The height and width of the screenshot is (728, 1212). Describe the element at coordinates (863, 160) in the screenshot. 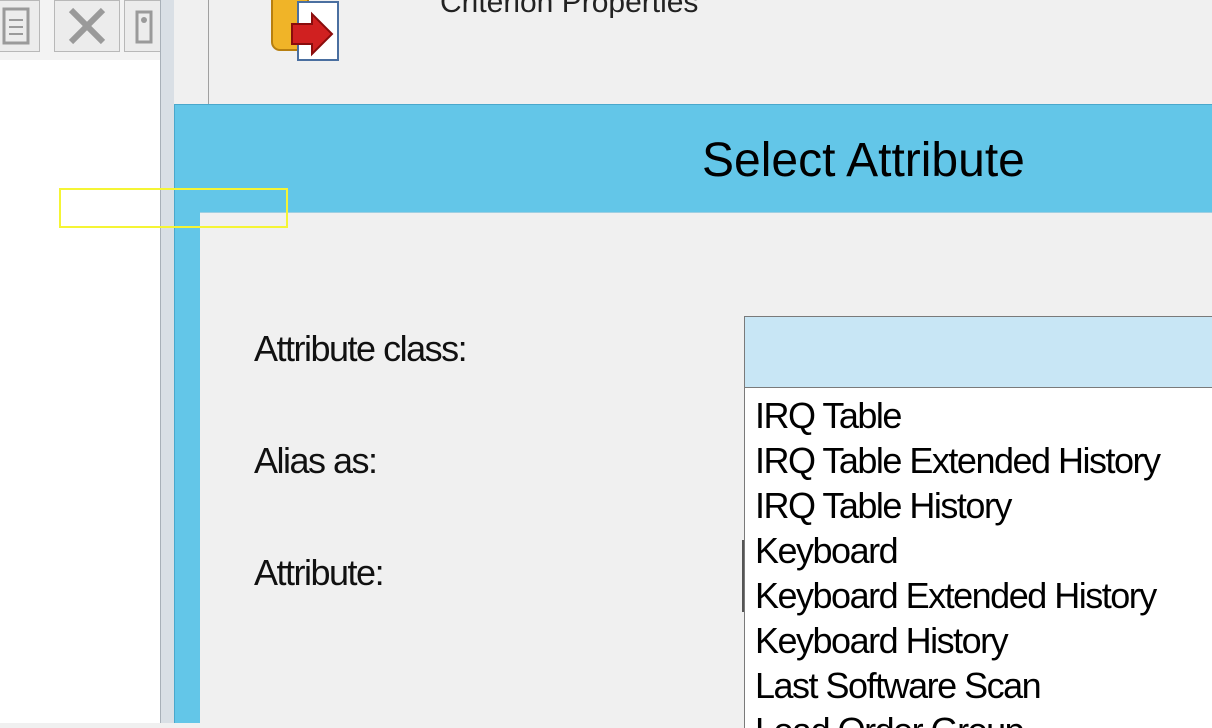

I see `dialog-title: Select Attribute` at that location.